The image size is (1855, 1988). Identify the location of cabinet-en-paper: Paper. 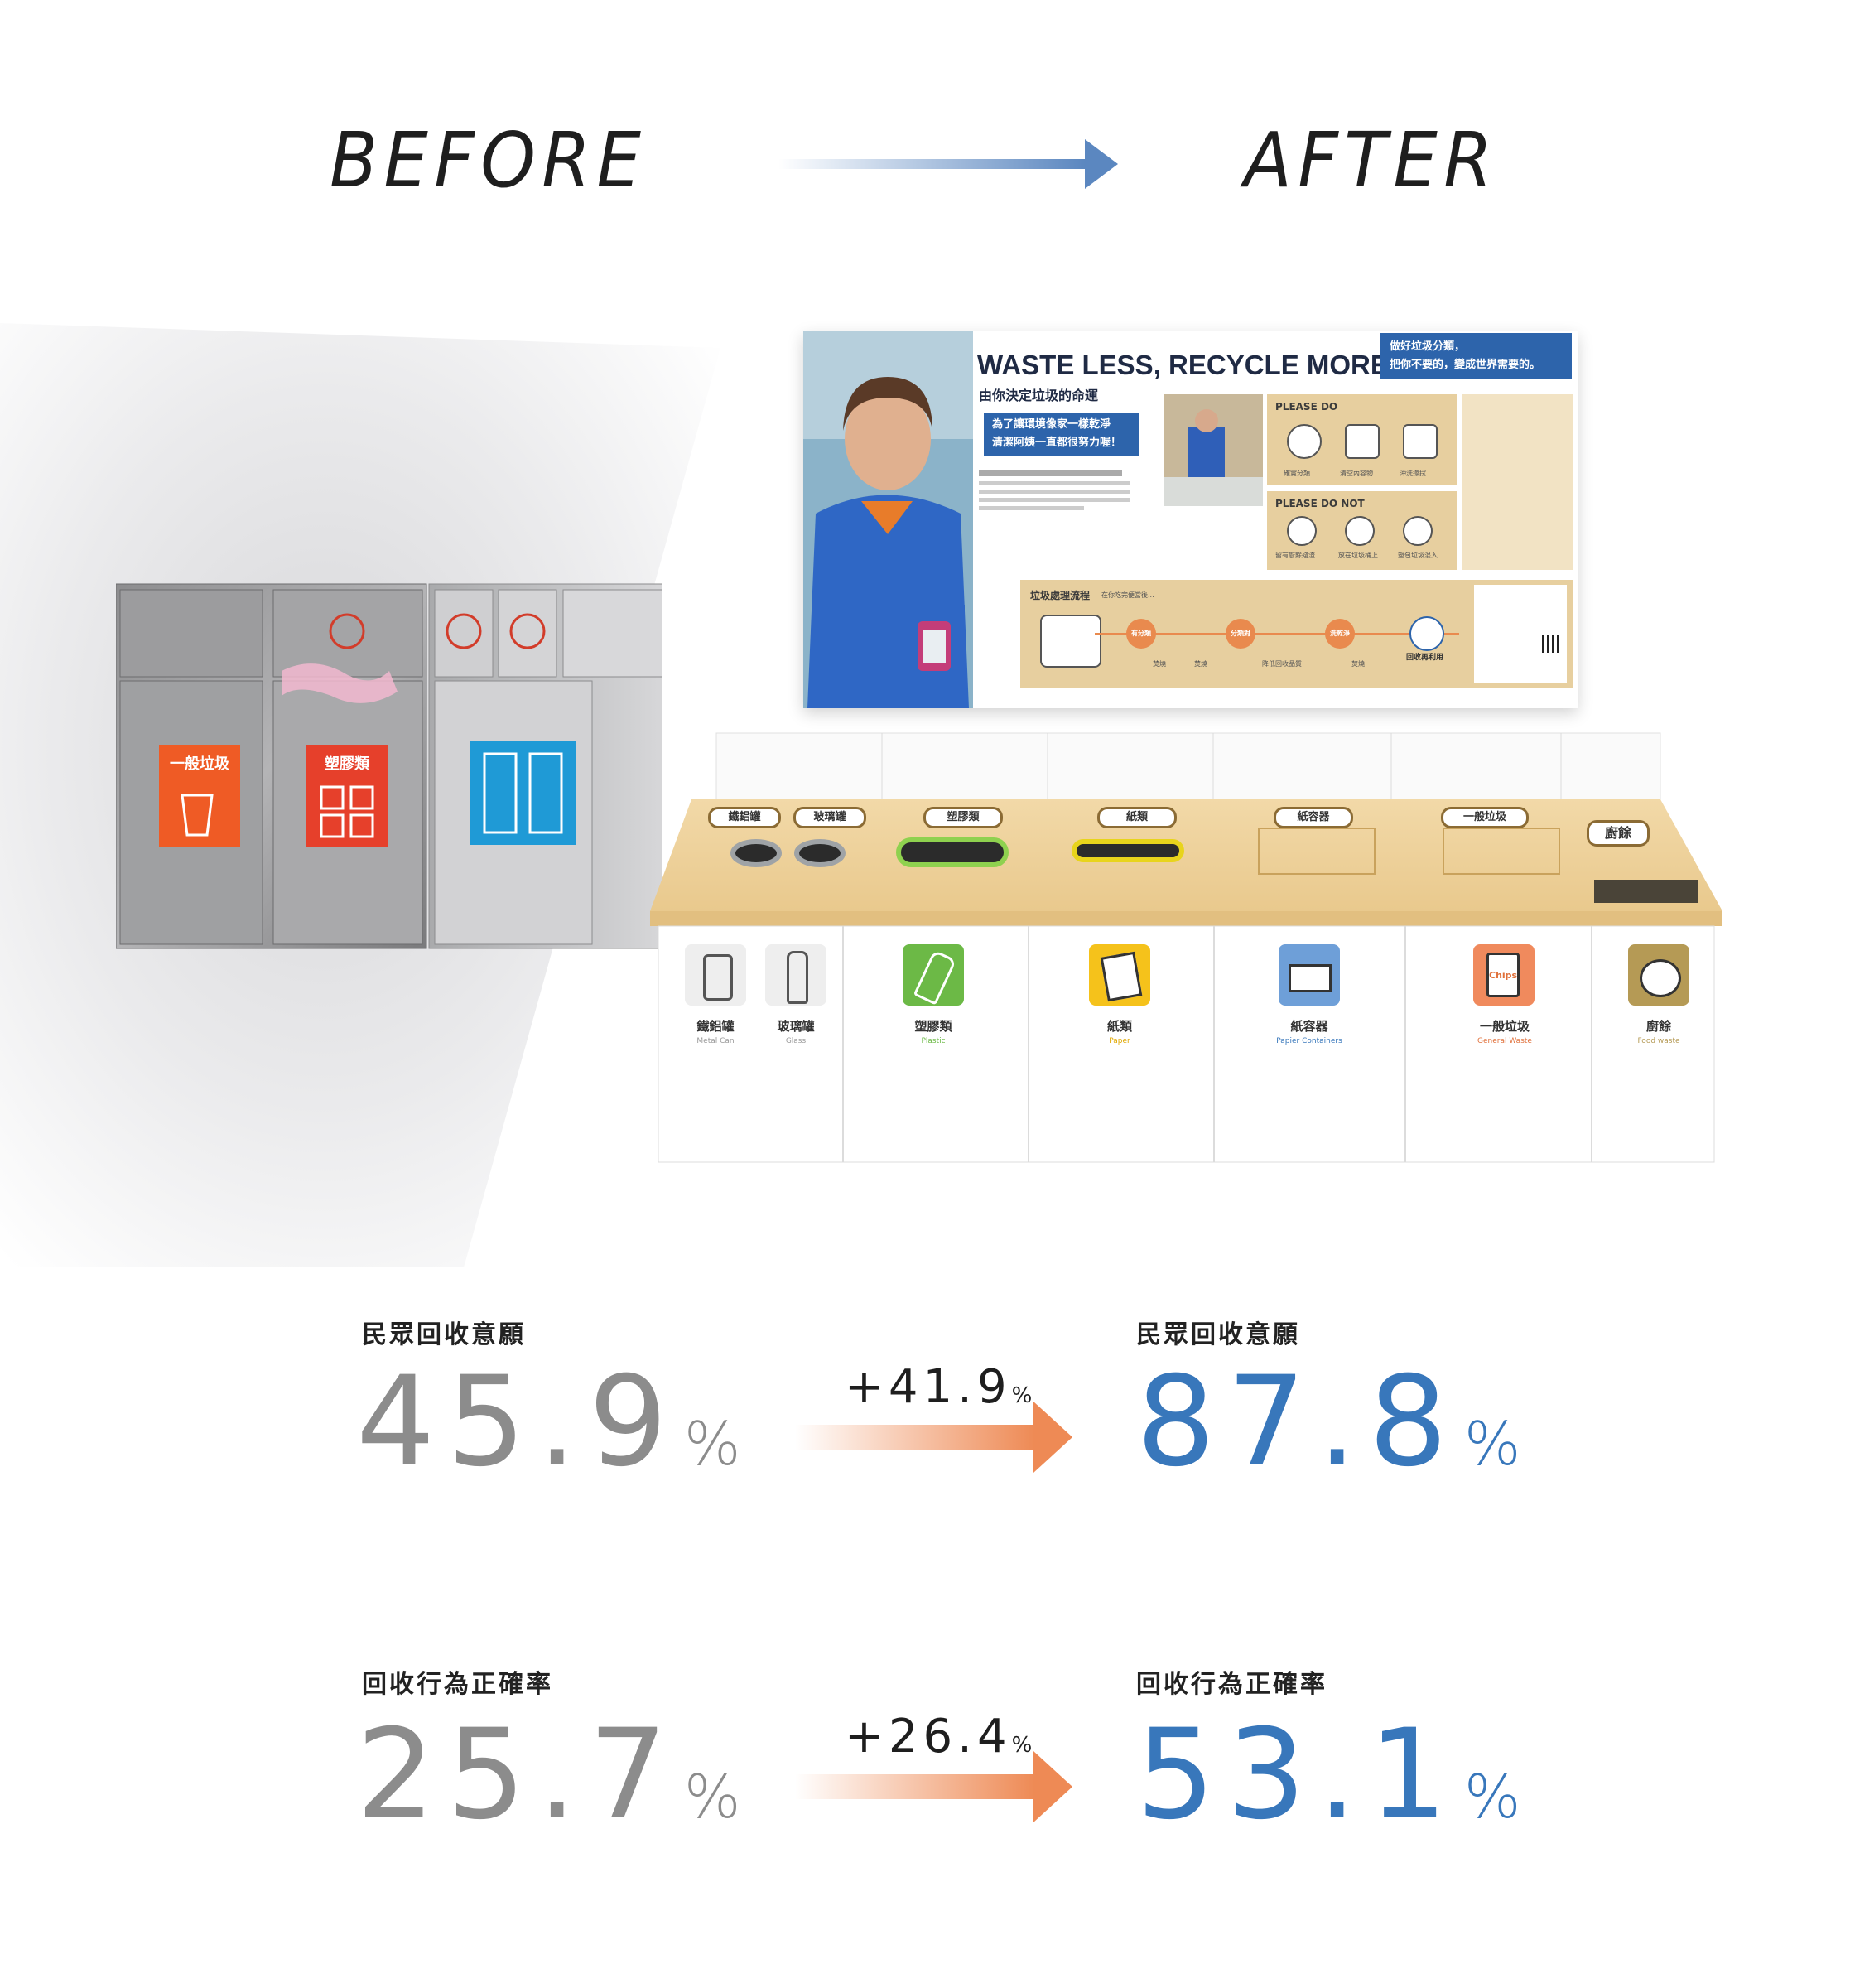
(1119, 1041).